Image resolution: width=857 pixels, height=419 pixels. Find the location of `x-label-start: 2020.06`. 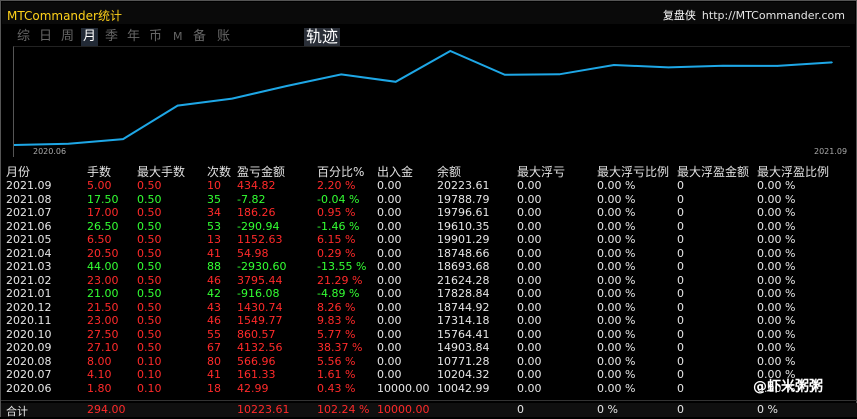

x-label-start: 2020.06 is located at coordinates (50, 151).